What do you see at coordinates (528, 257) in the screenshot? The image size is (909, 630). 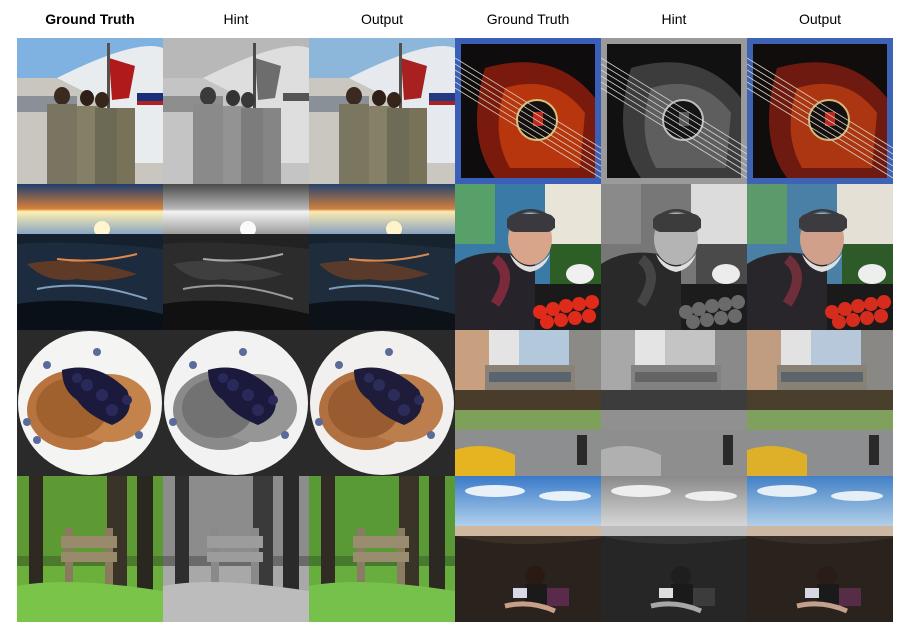 I see `old-man-ground-truth-image` at bounding box center [528, 257].